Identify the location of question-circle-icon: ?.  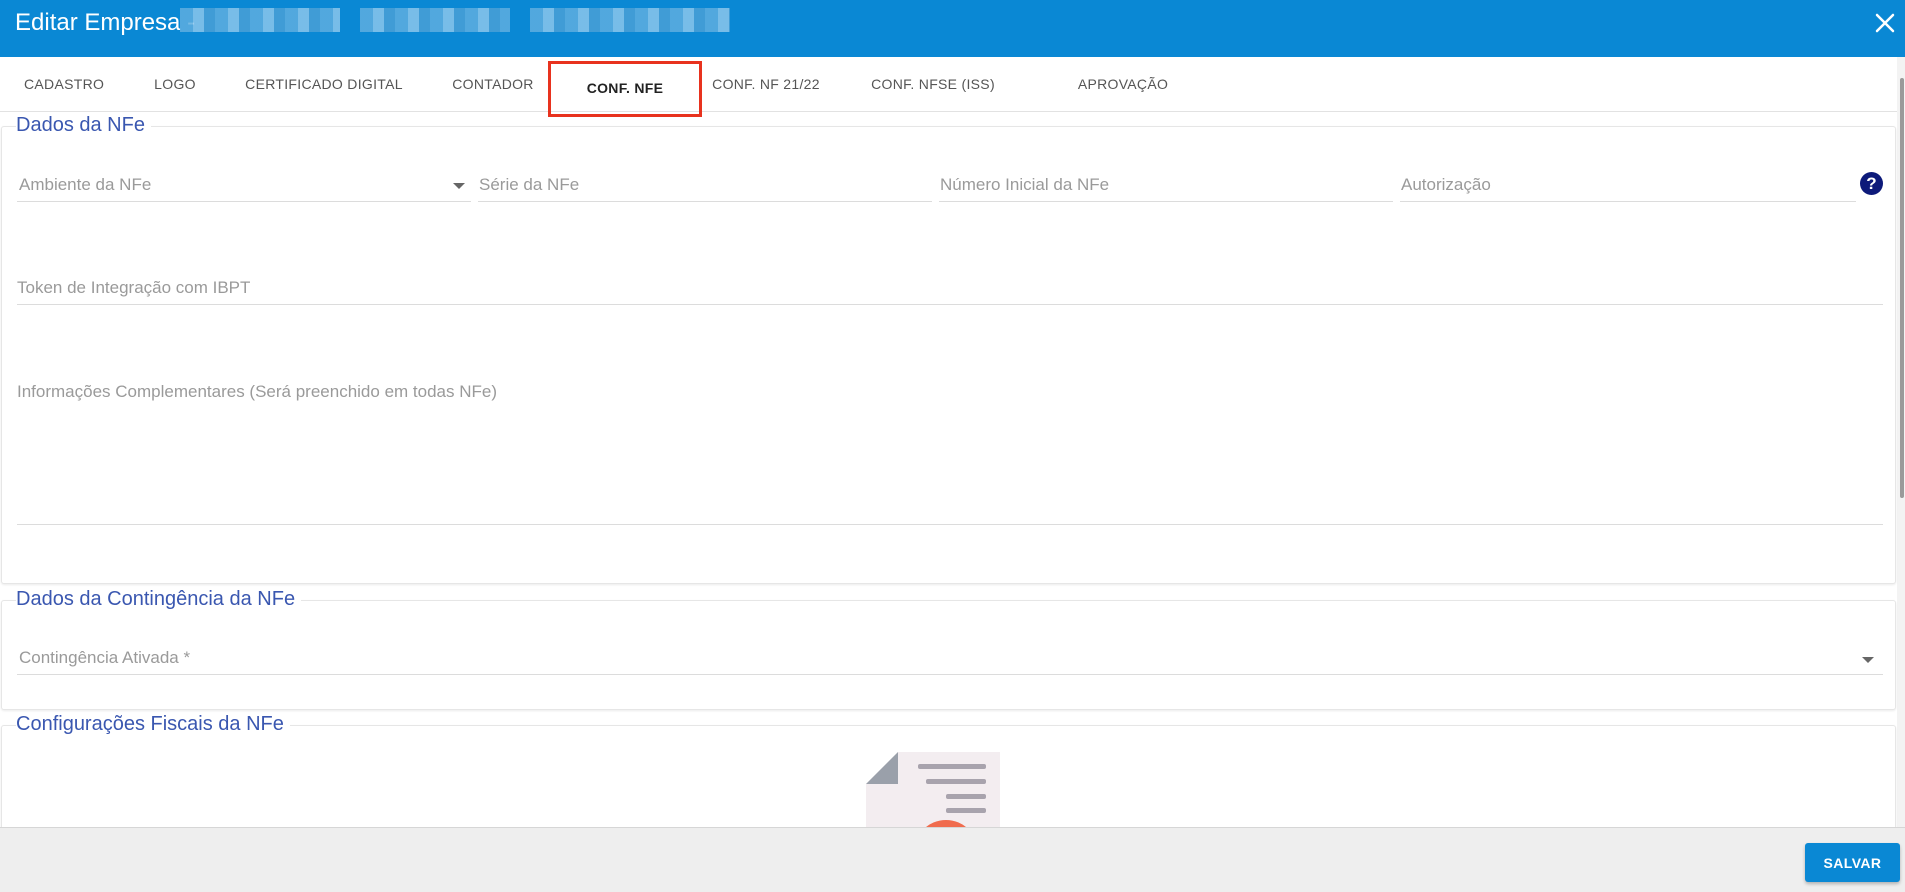
(1871, 183).